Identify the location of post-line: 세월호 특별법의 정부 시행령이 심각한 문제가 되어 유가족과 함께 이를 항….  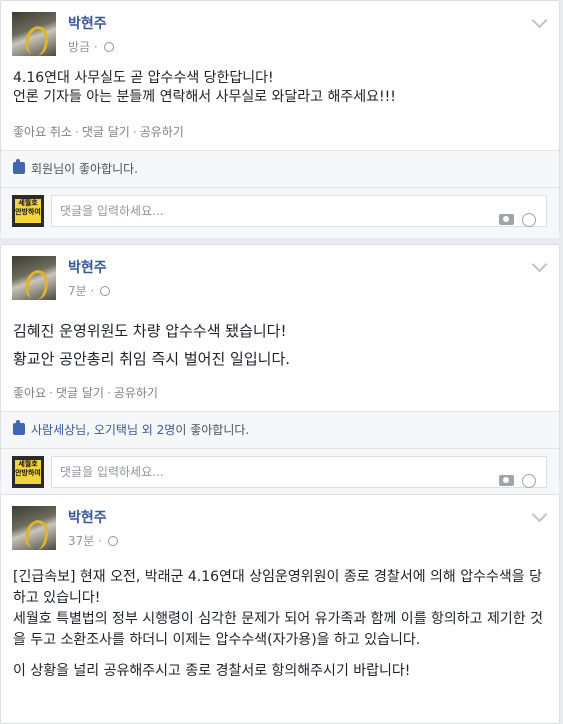
(278, 629).